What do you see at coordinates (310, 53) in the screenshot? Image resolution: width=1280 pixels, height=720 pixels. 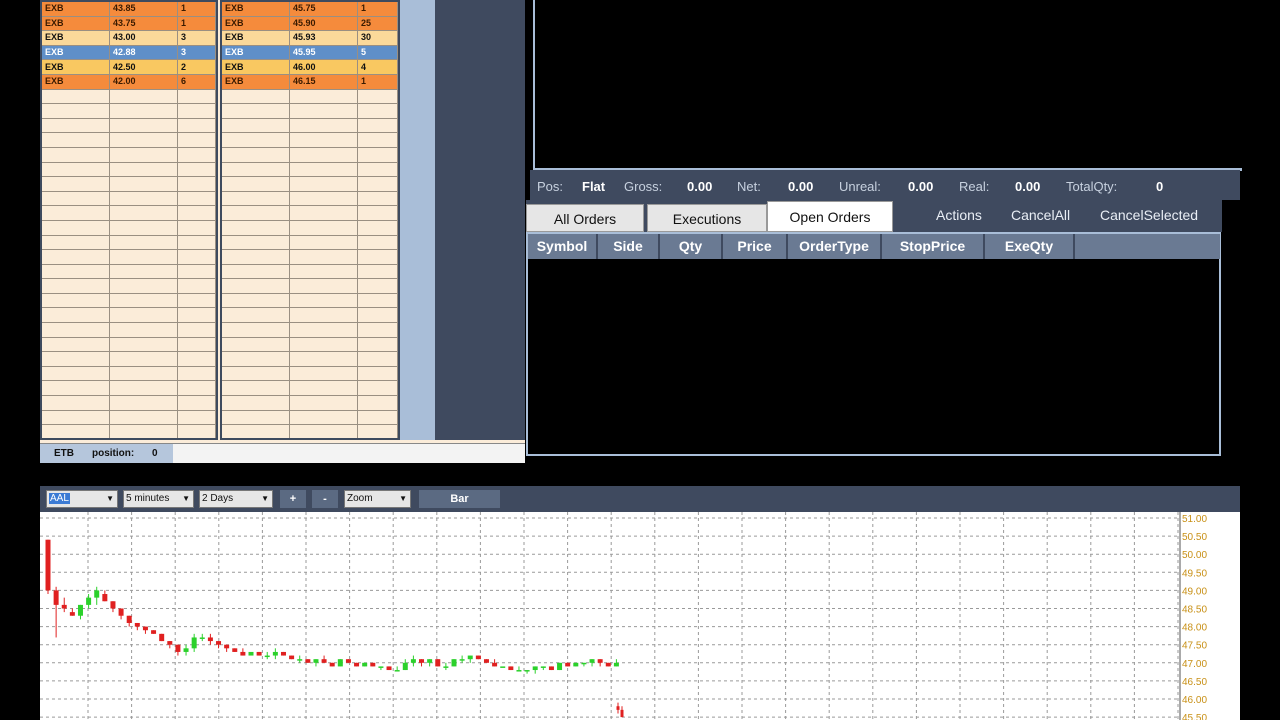 I see `ask-book-row: EXB 45.95 5` at bounding box center [310, 53].